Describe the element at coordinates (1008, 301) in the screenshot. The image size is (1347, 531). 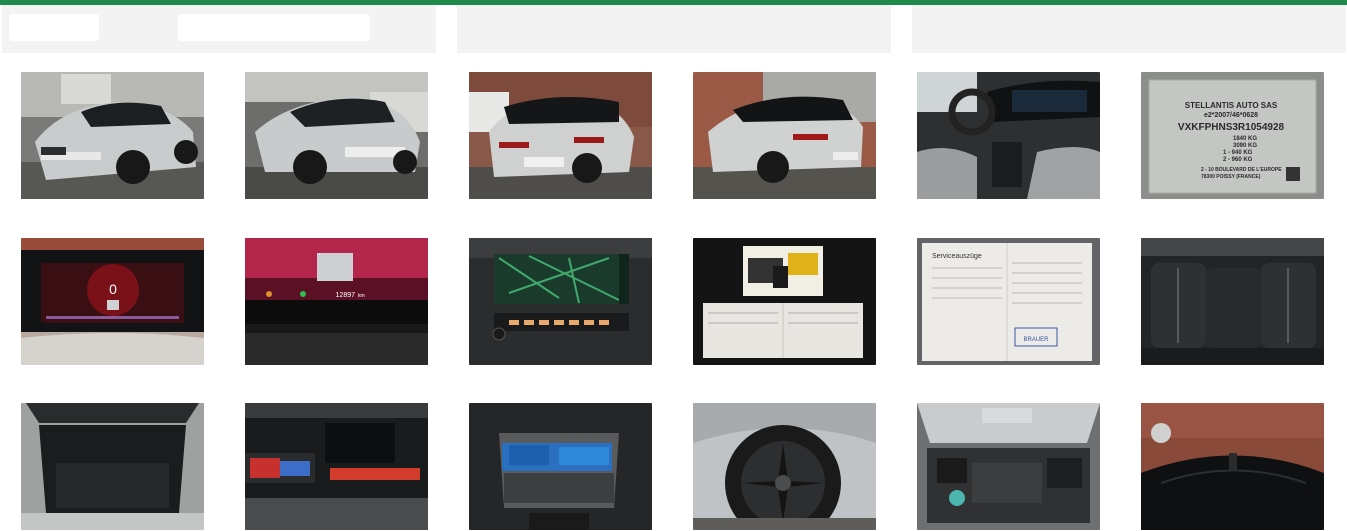
I see `photo-service-booklet: Serviceauszüge BRAUER` at that location.